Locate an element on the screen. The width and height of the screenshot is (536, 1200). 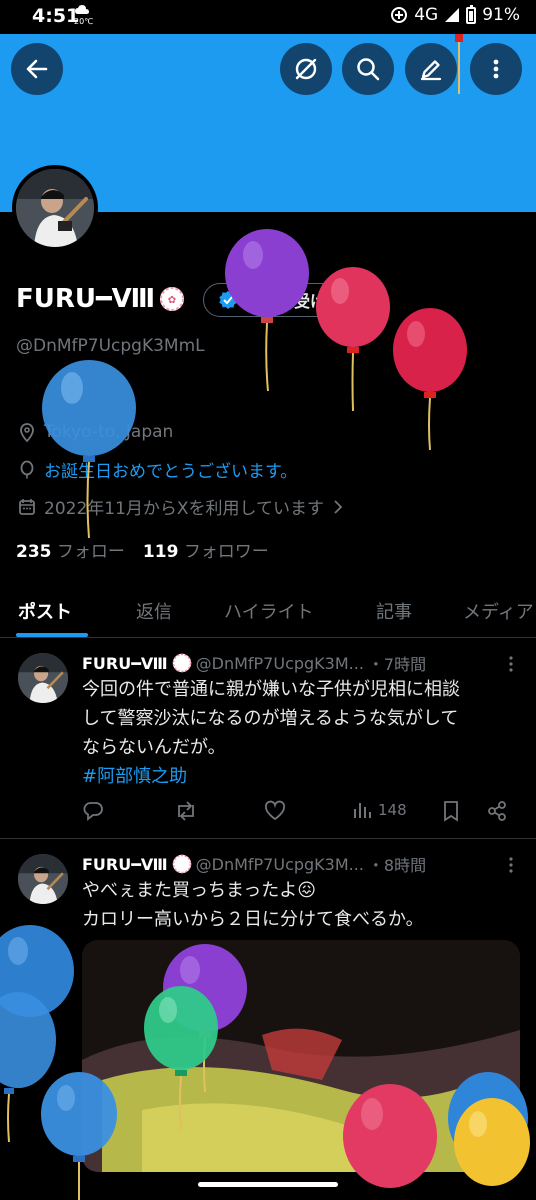
following-label: フォロー is located at coordinates (90, 552).